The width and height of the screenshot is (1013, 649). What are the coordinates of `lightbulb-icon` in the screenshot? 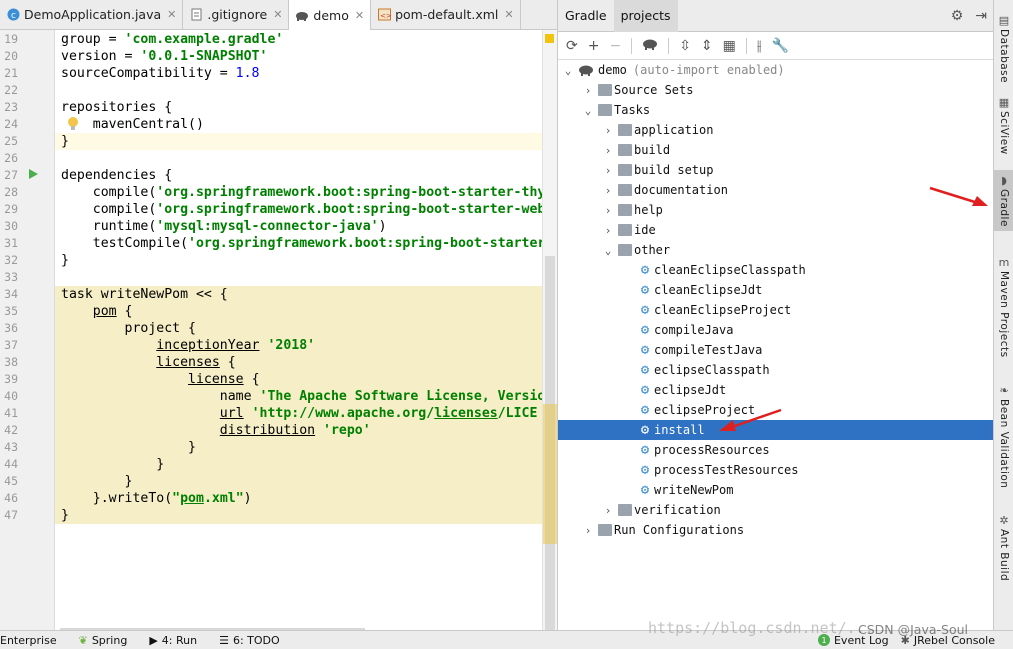 It's located at (73, 124).